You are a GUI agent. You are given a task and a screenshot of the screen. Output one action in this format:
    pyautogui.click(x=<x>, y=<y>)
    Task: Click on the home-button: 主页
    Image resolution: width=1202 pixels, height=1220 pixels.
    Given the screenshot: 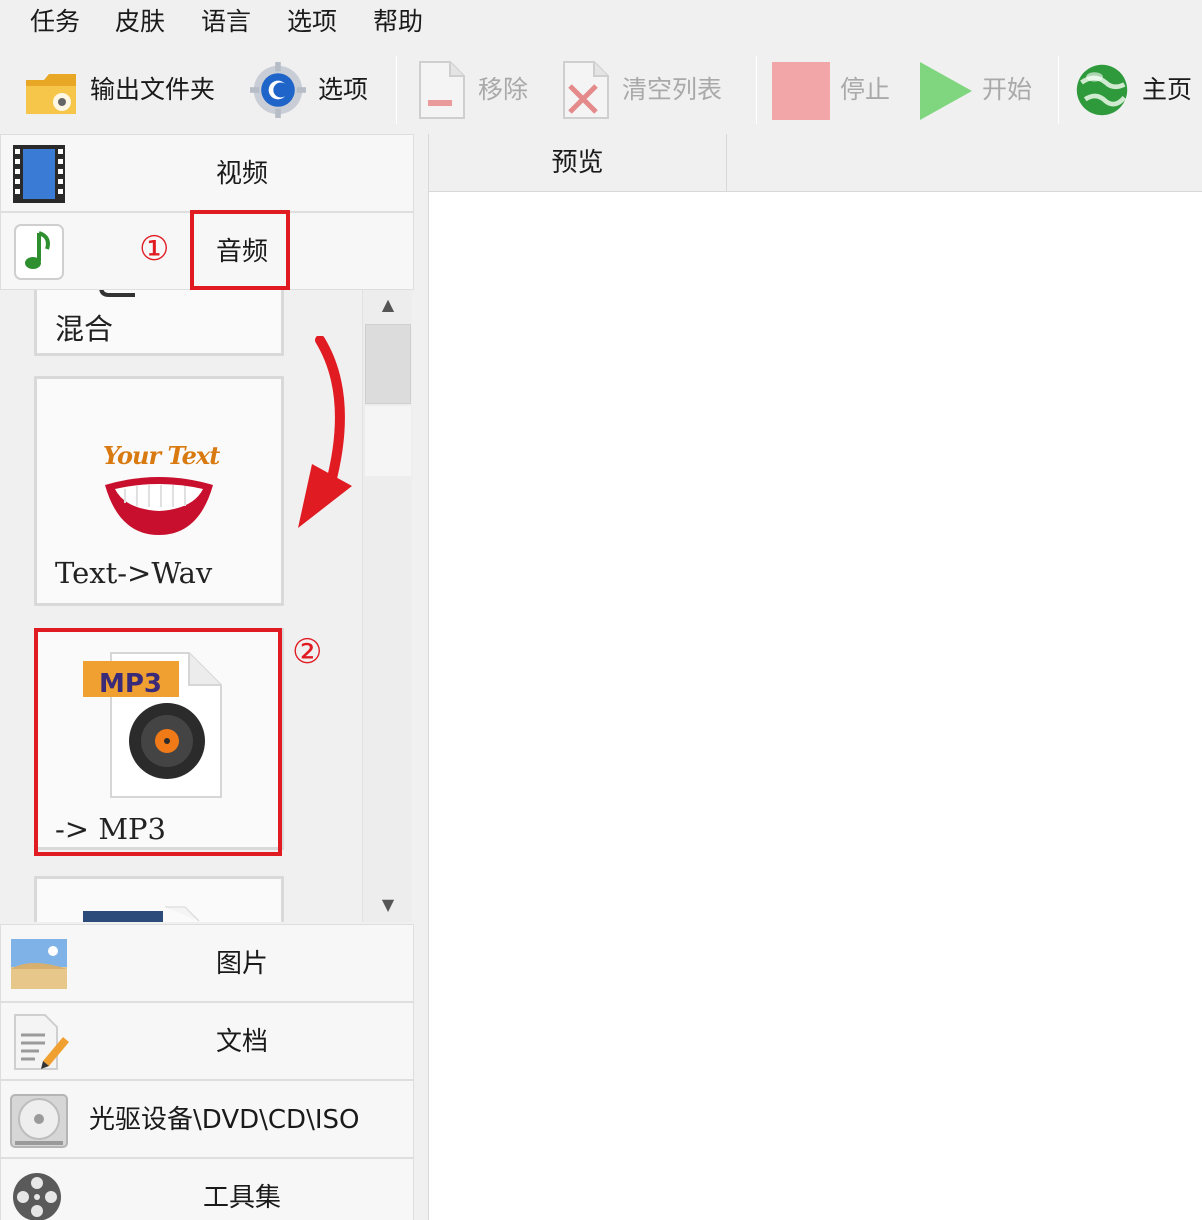 What is the action you would take?
    pyautogui.click(x=1136, y=90)
    